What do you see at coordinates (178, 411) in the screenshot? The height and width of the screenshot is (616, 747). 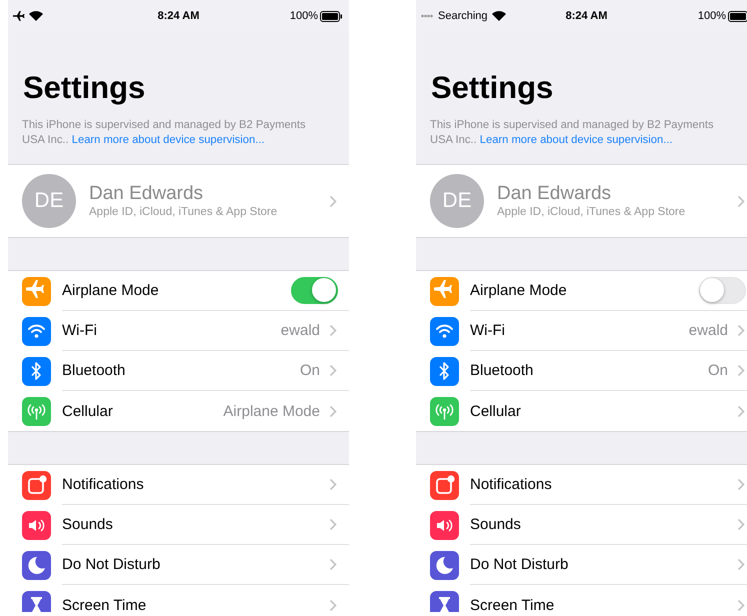 I see `settings-row: Cellular Airplane Mode` at bounding box center [178, 411].